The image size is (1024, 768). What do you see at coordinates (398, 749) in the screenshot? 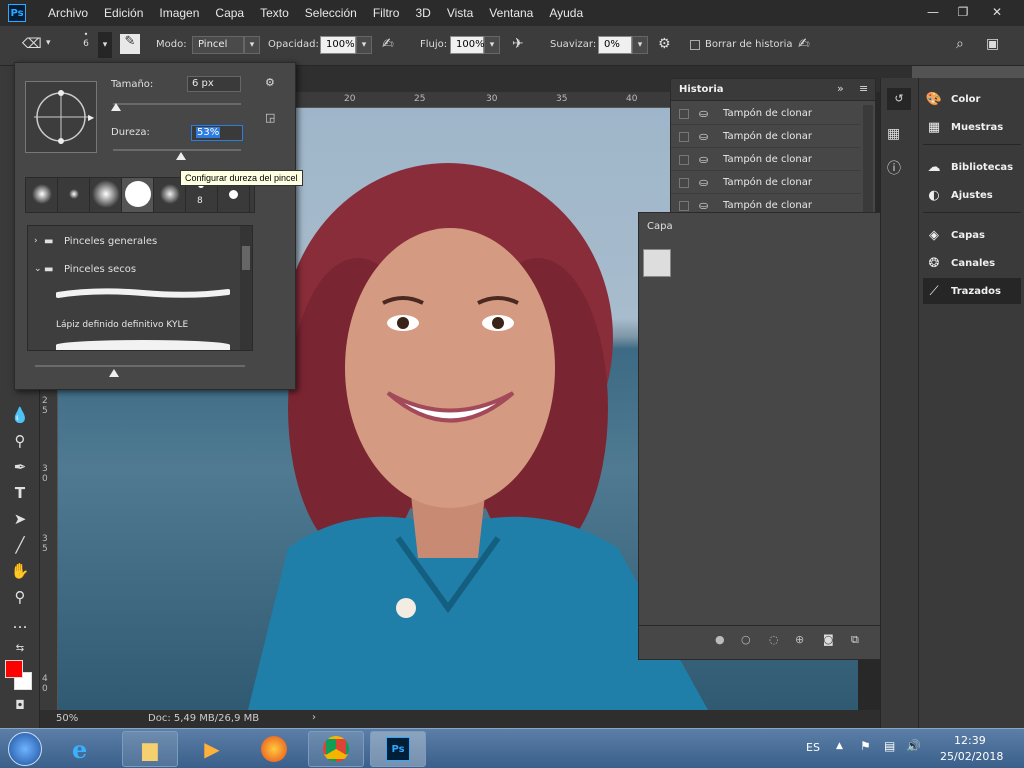
I see `photoshop-taskbar-button: Ps` at bounding box center [398, 749].